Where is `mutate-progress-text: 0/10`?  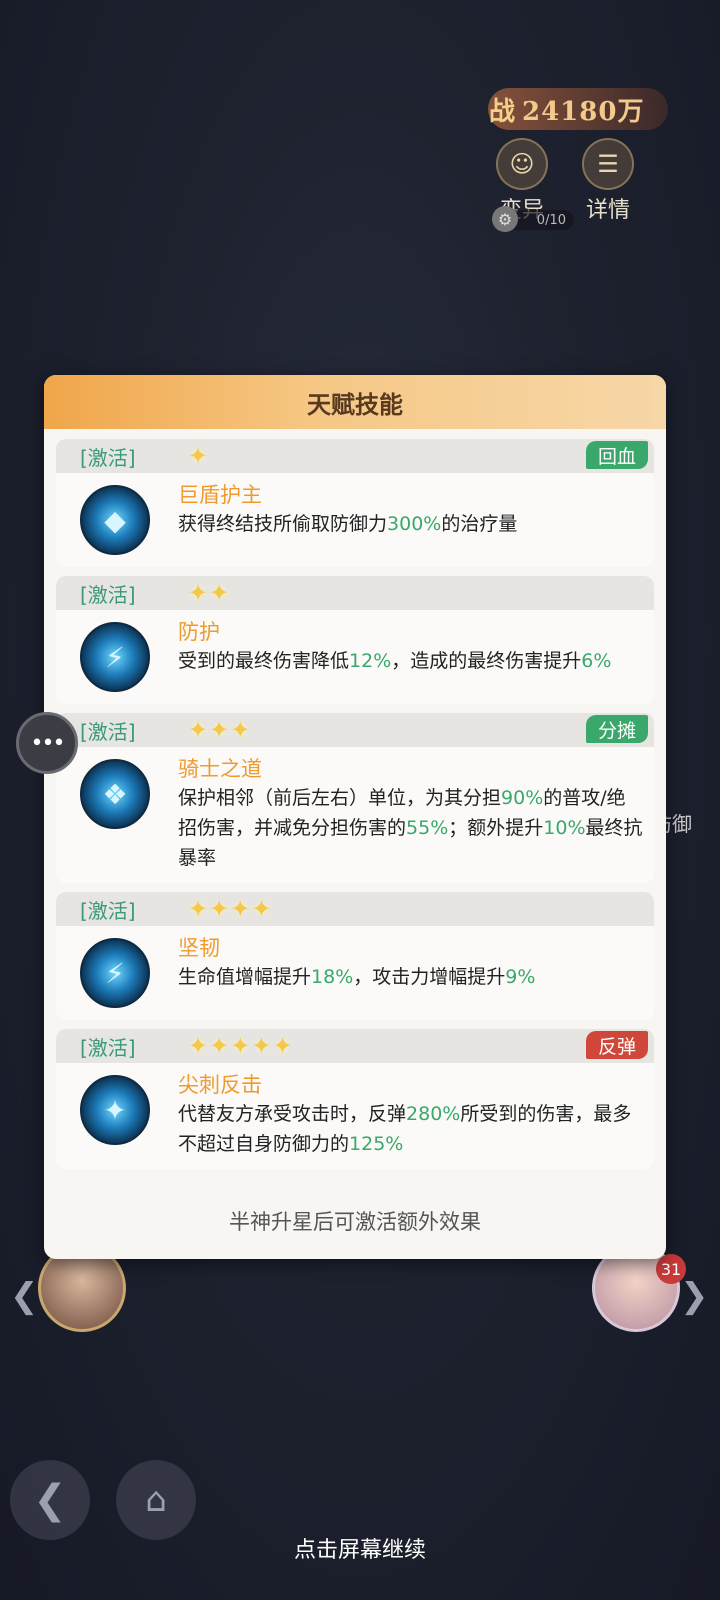 mutate-progress-text: 0/10 is located at coordinates (551, 220).